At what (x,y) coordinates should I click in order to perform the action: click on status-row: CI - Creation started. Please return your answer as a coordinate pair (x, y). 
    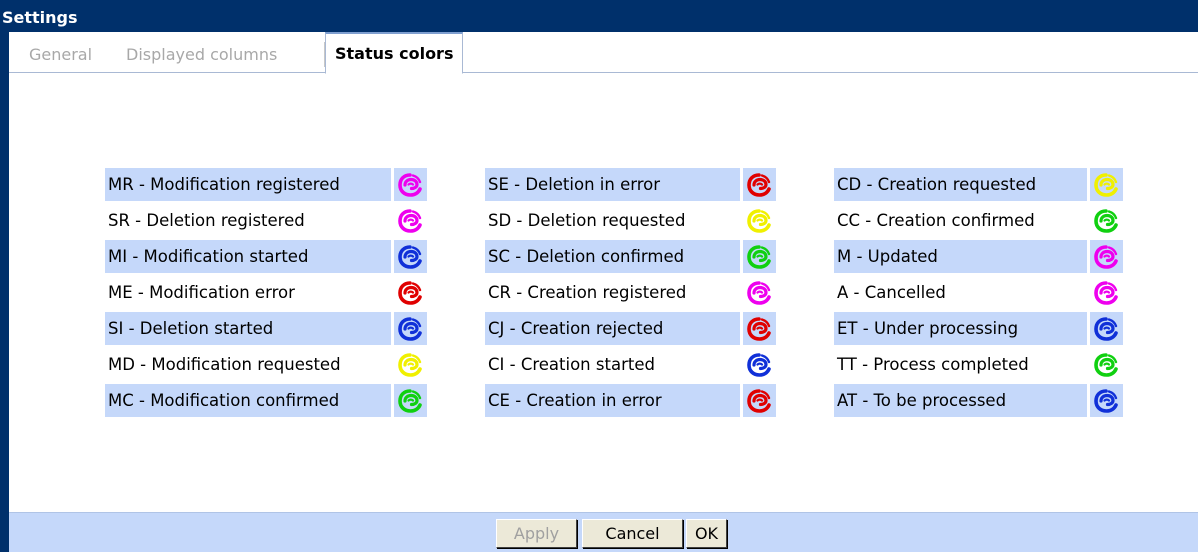
    Looking at the image, I should click on (630, 364).